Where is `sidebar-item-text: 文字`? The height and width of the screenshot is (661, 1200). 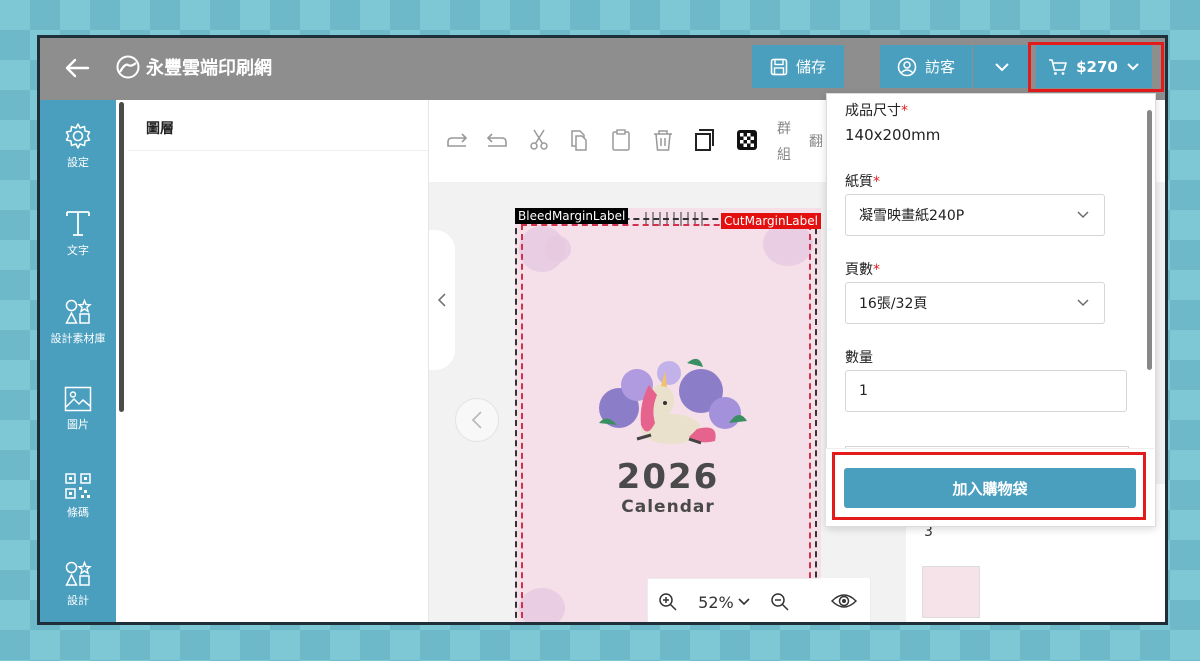
sidebar-item-text: 文字 is located at coordinates (78, 233).